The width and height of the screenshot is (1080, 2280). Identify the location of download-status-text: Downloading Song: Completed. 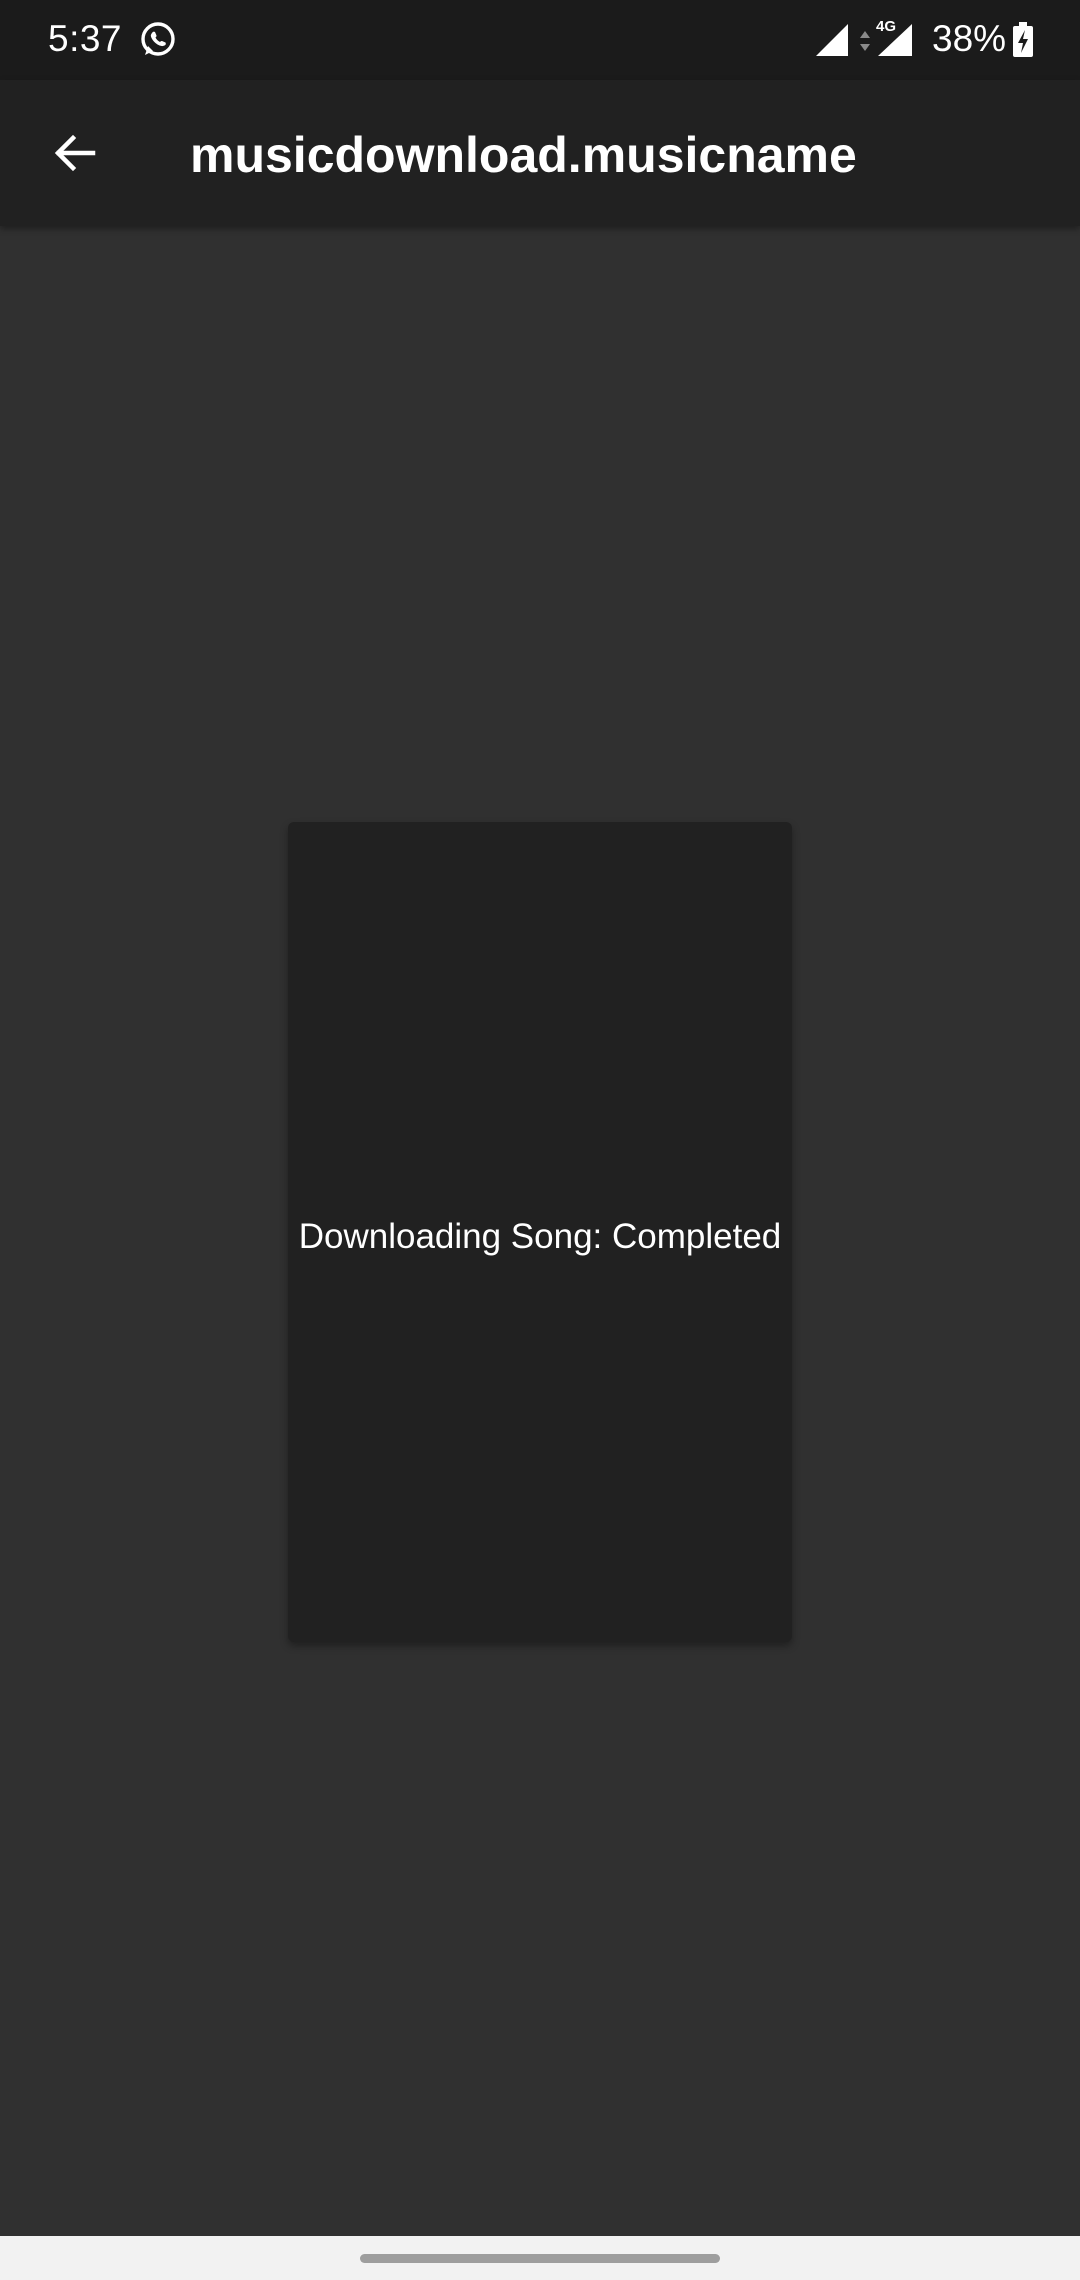
(540, 1236).